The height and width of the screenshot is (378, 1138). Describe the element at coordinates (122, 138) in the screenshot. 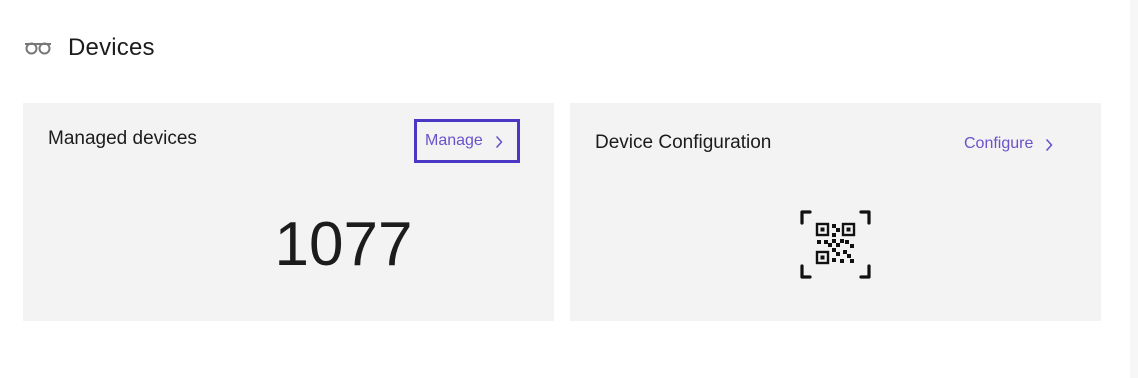

I see `managed-devices-title: Managed devices` at that location.